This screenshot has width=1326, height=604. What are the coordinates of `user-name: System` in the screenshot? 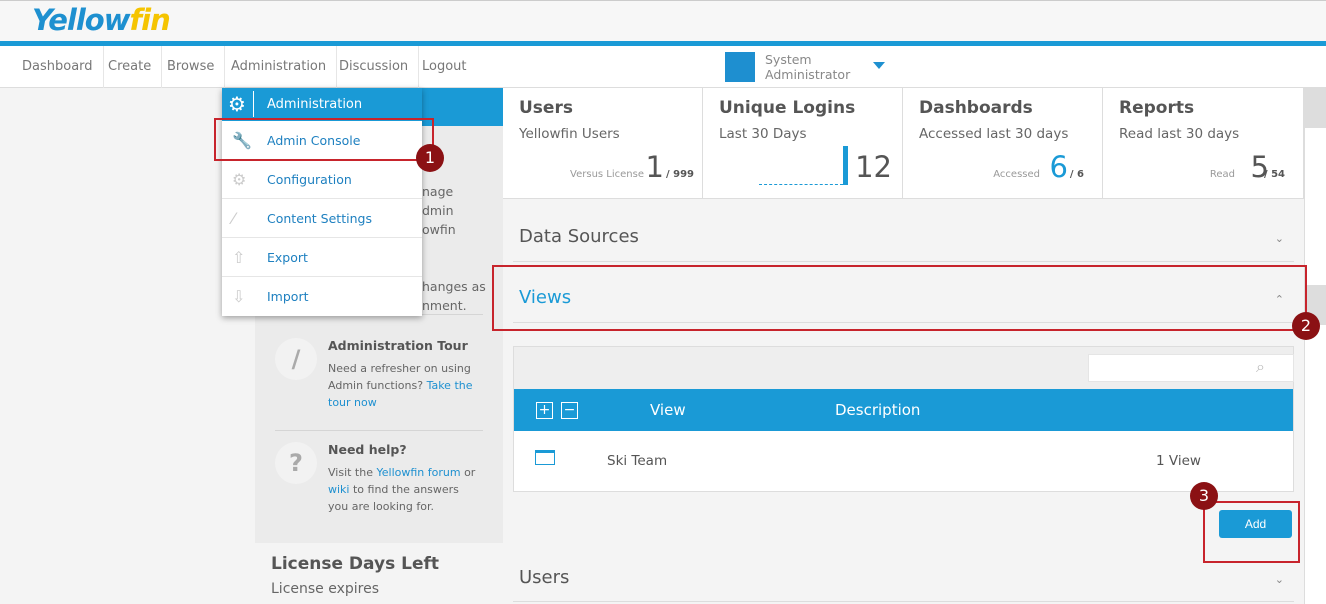 It's located at (788, 59).